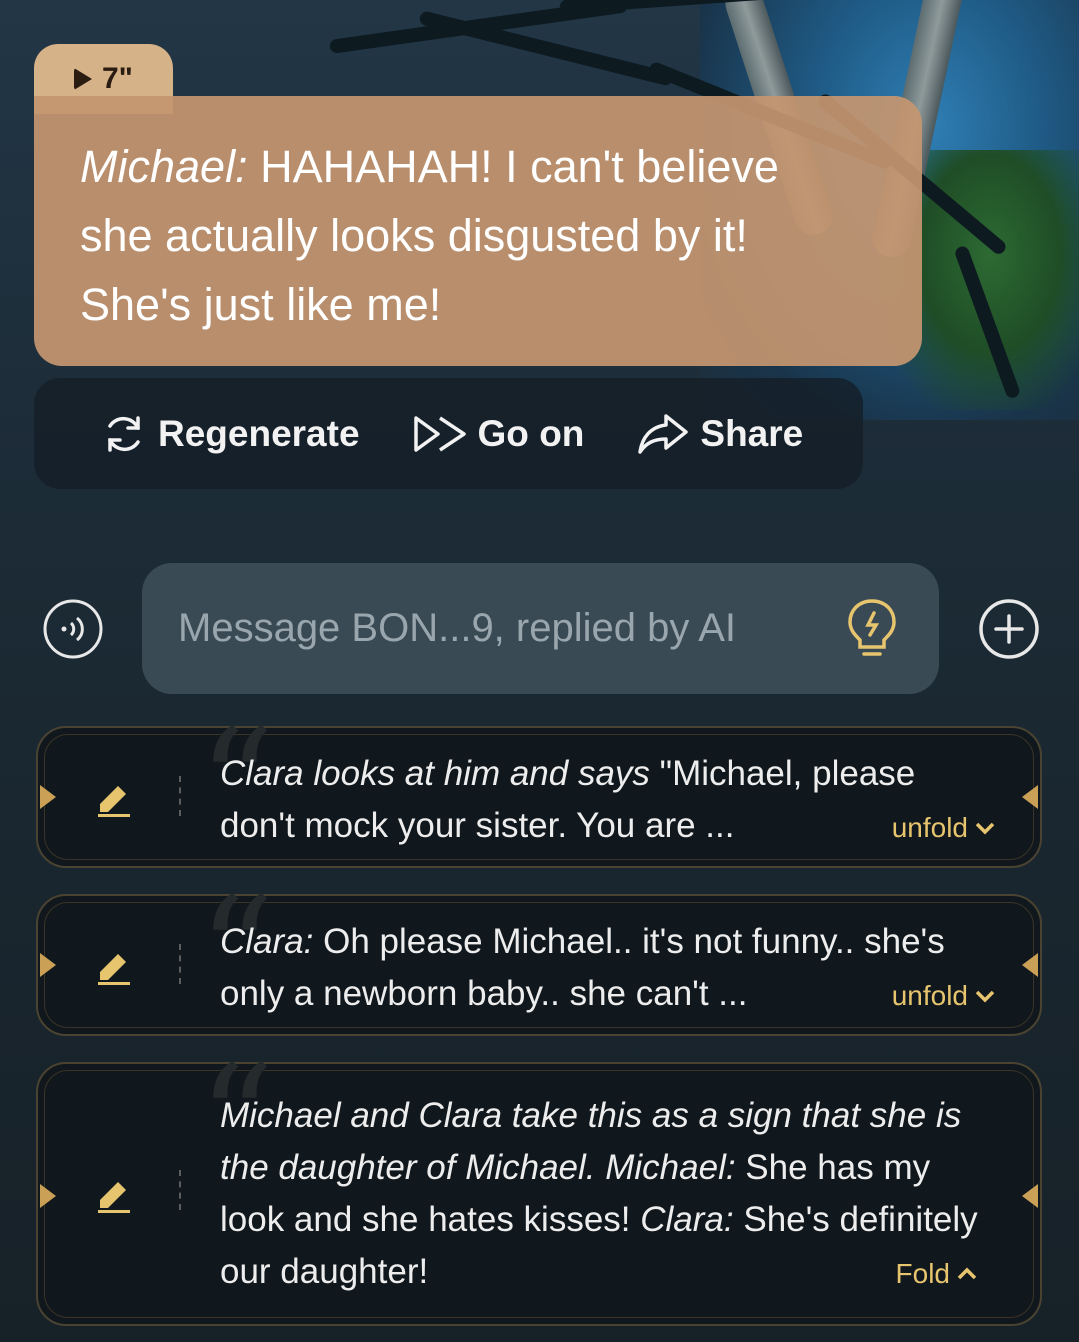  I want to click on share-button: Share, so click(719, 434).